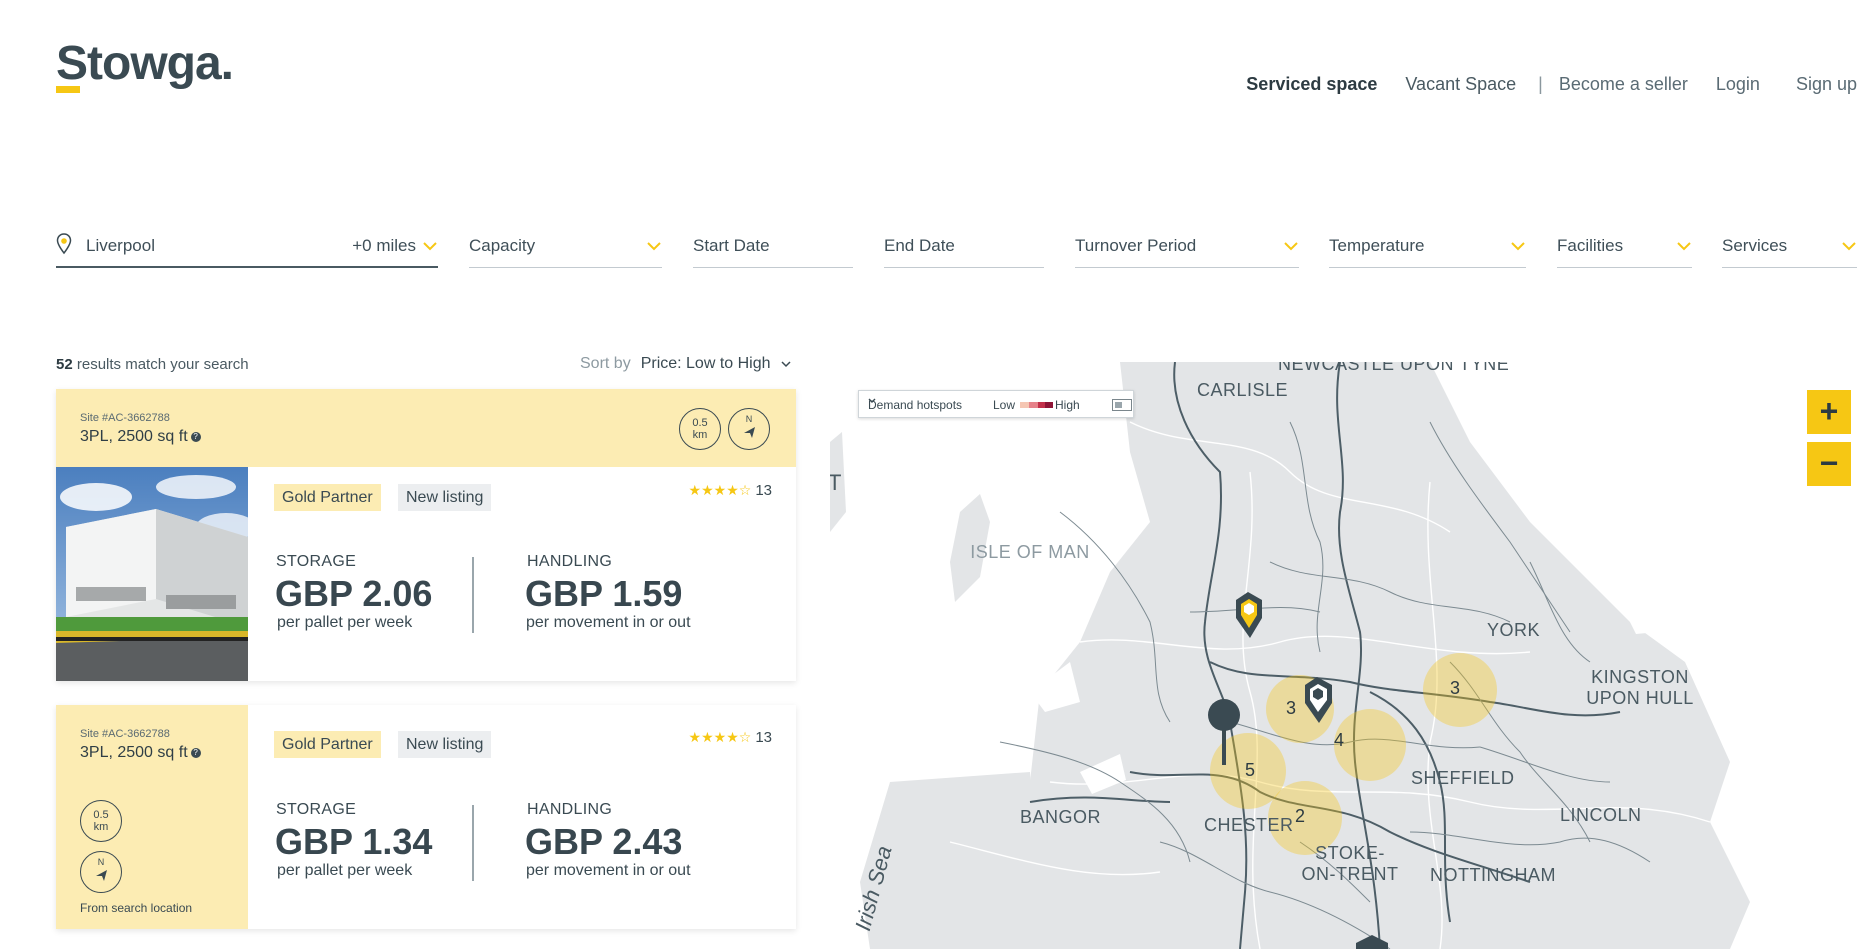  Describe the element at coordinates (473, 843) in the screenshot. I see `price-divider` at that location.